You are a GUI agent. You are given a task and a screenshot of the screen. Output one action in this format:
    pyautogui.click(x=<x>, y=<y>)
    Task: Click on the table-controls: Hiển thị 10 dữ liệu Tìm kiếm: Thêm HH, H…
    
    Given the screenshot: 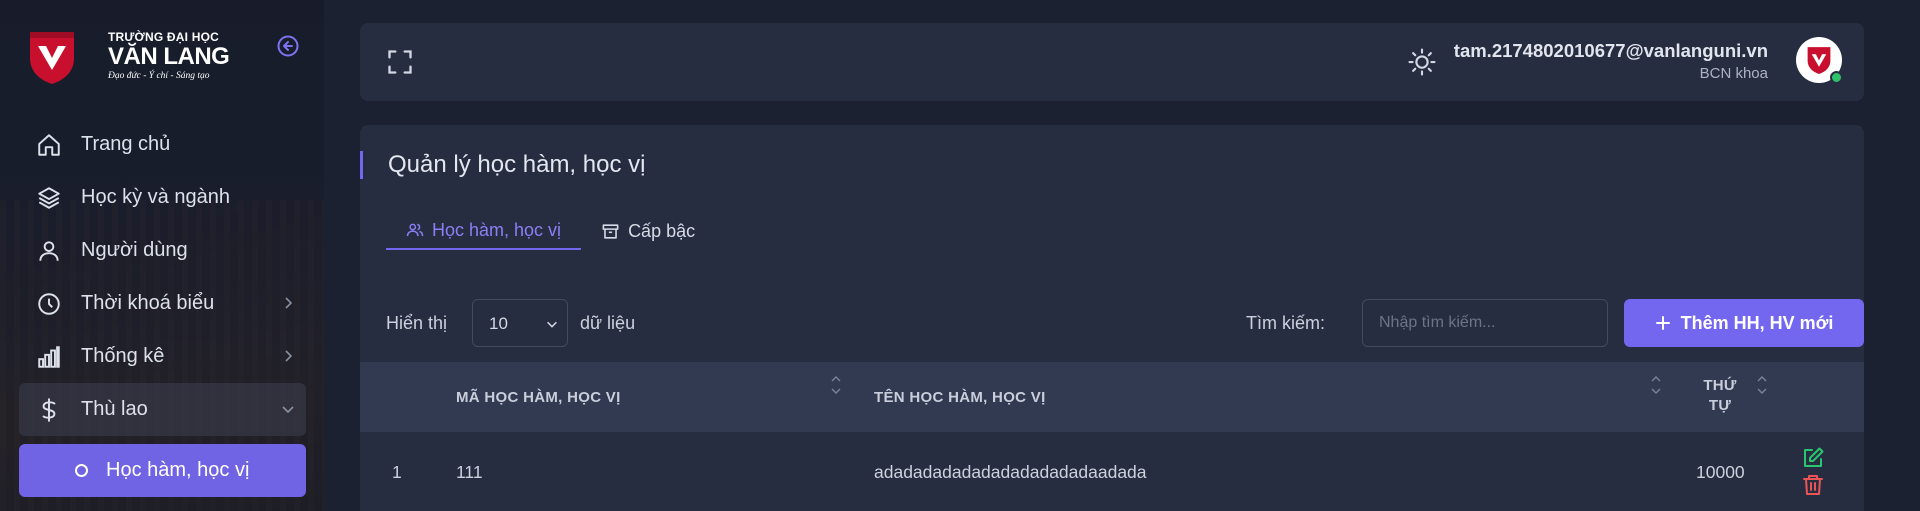 What is the action you would take?
    pyautogui.click(x=1125, y=323)
    